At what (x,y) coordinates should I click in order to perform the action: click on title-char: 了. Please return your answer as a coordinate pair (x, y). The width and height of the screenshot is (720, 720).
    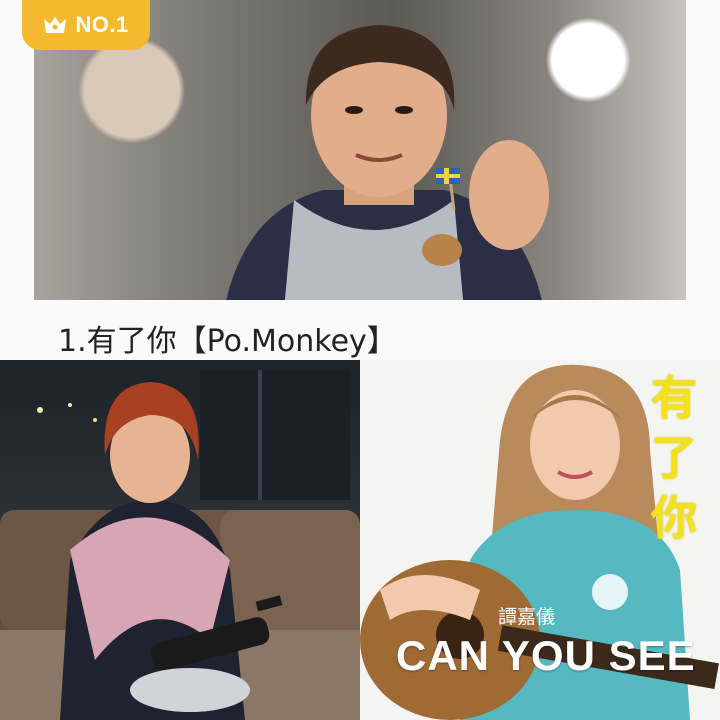
    Looking at the image, I should click on (674, 458).